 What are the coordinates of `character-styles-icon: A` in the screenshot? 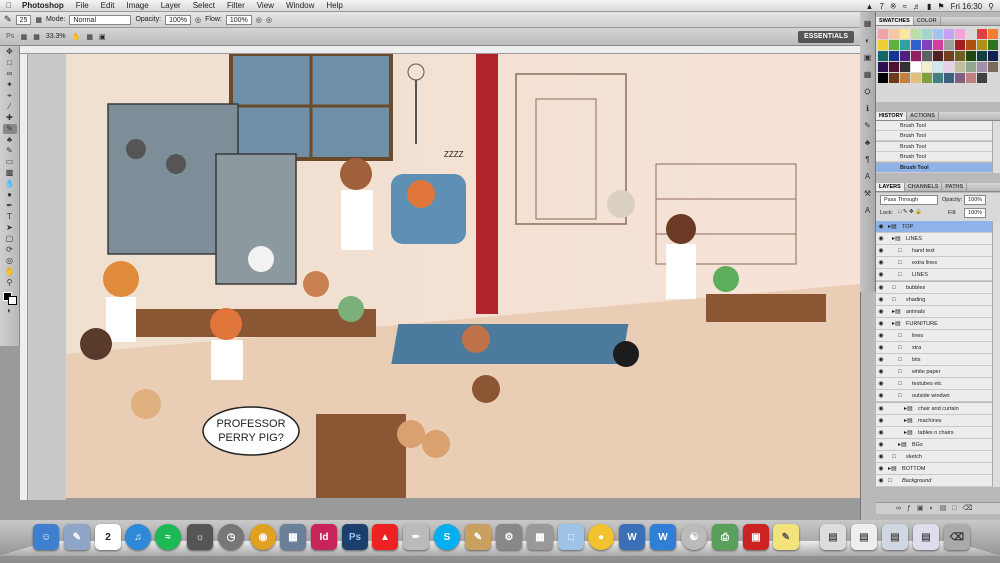 It's located at (868, 210).